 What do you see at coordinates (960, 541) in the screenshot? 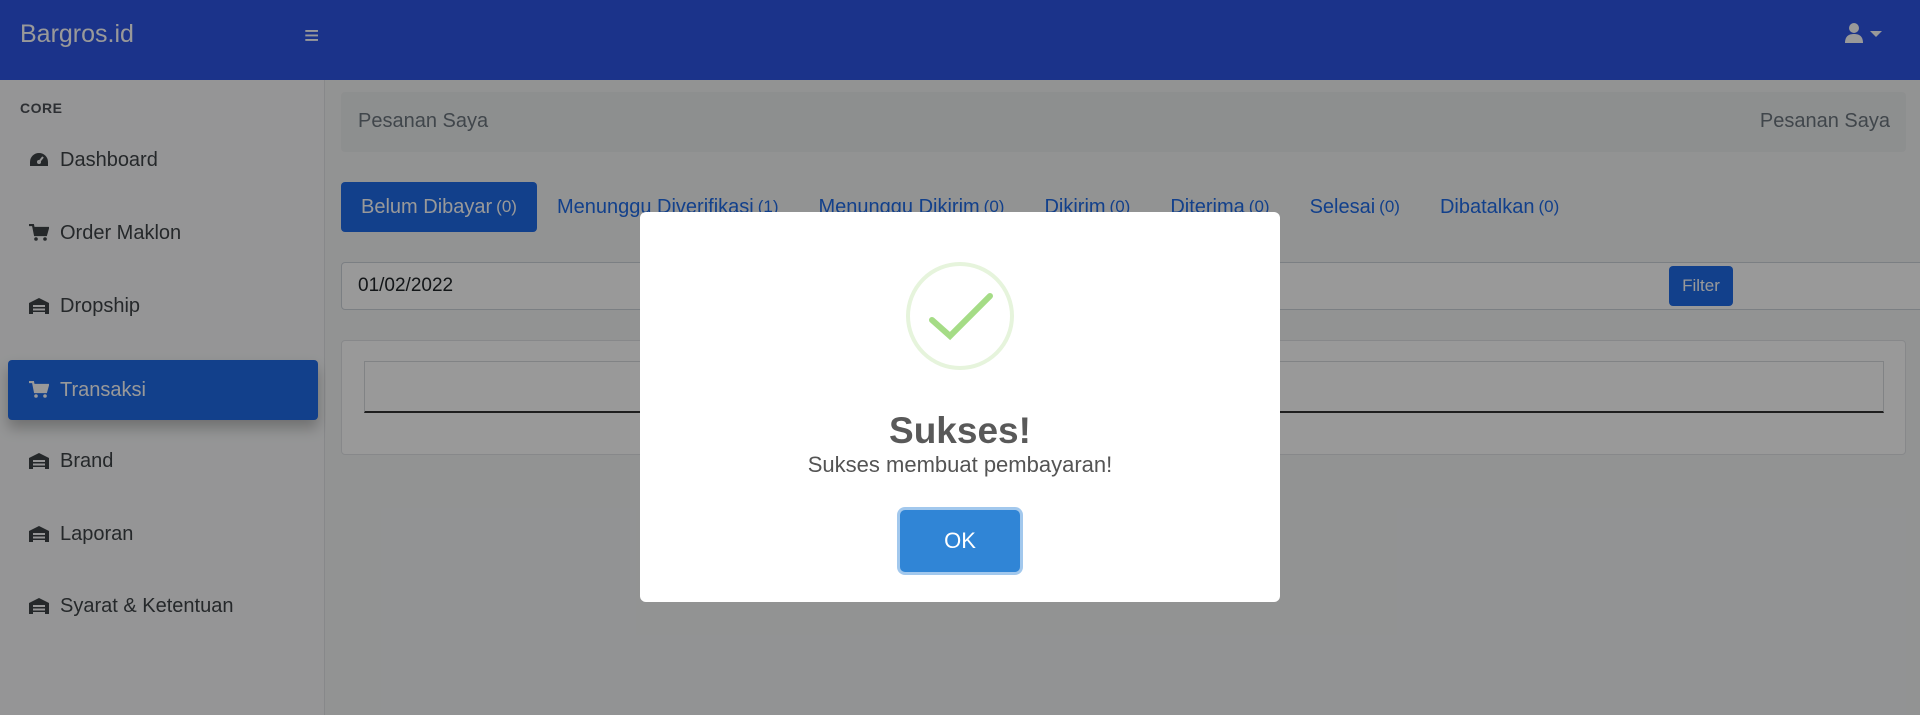
I see `ok-button: OK` at bounding box center [960, 541].